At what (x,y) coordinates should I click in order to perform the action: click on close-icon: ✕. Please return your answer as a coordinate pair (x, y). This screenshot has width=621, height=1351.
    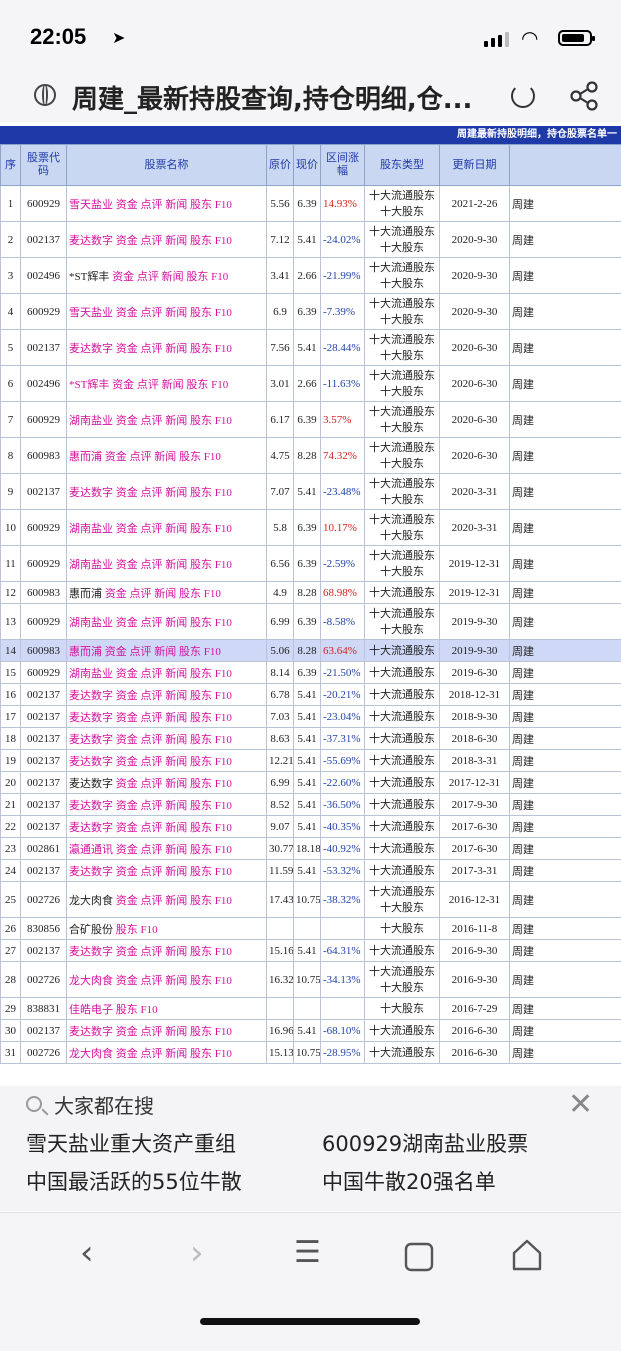
    Looking at the image, I should click on (580, 1105).